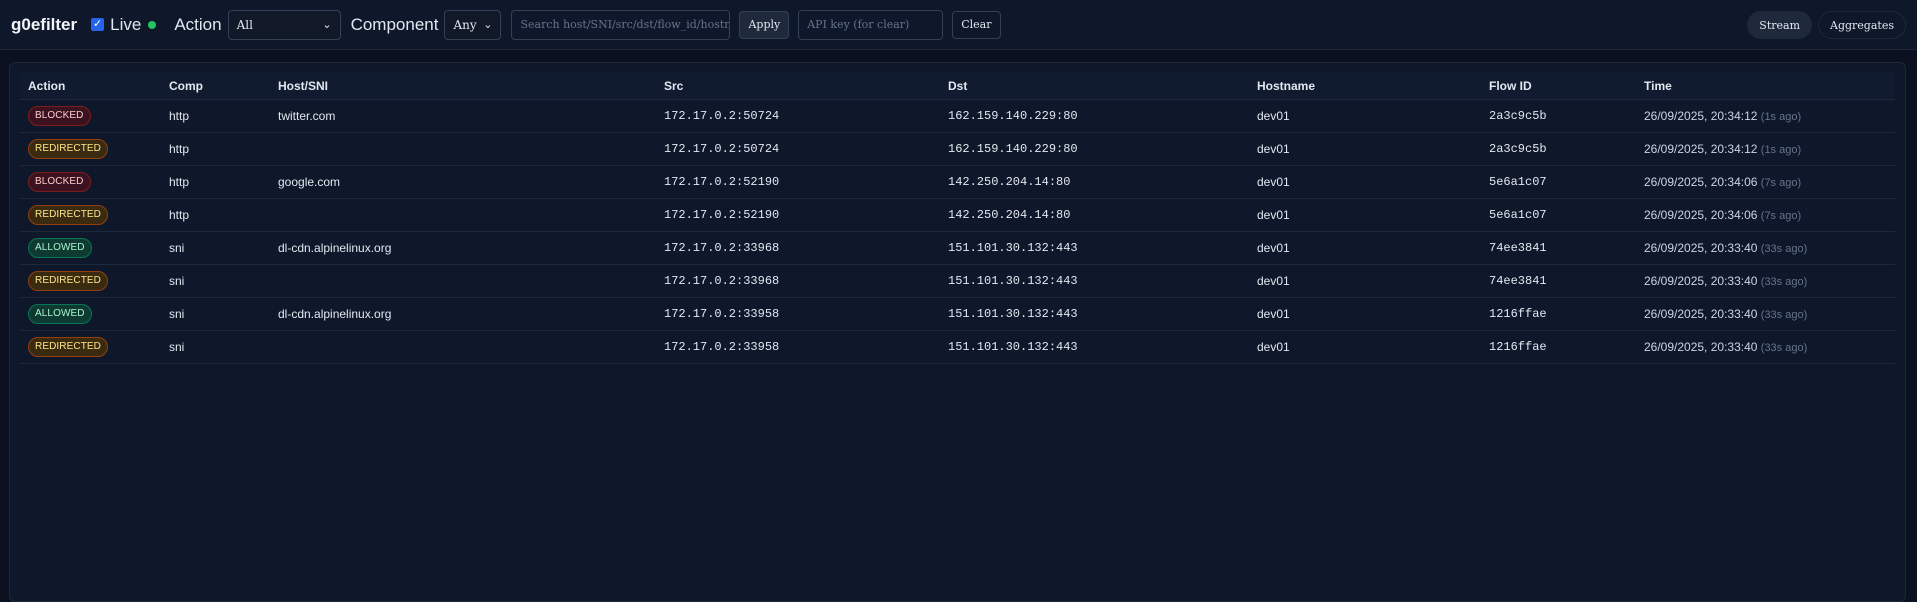  Describe the element at coordinates (463, 248) in the screenshot. I see `cell-host: dl-cdn.alpinelinux.org` at that location.